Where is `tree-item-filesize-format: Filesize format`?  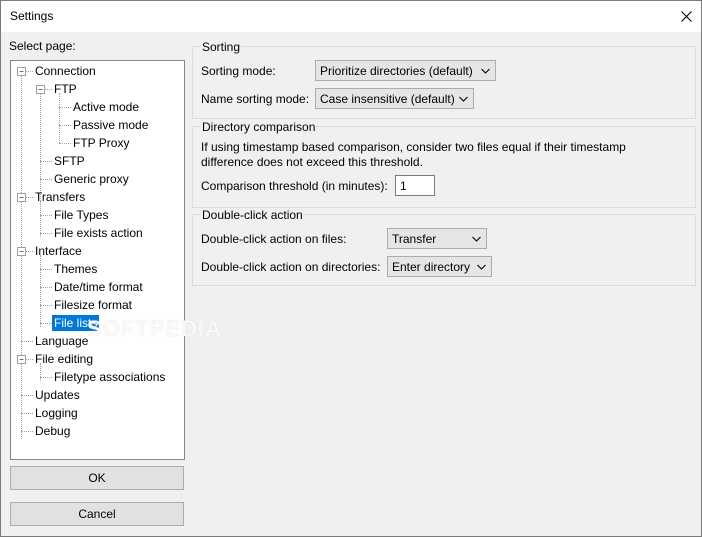 tree-item-filesize-format: Filesize format is located at coordinates (93, 305).